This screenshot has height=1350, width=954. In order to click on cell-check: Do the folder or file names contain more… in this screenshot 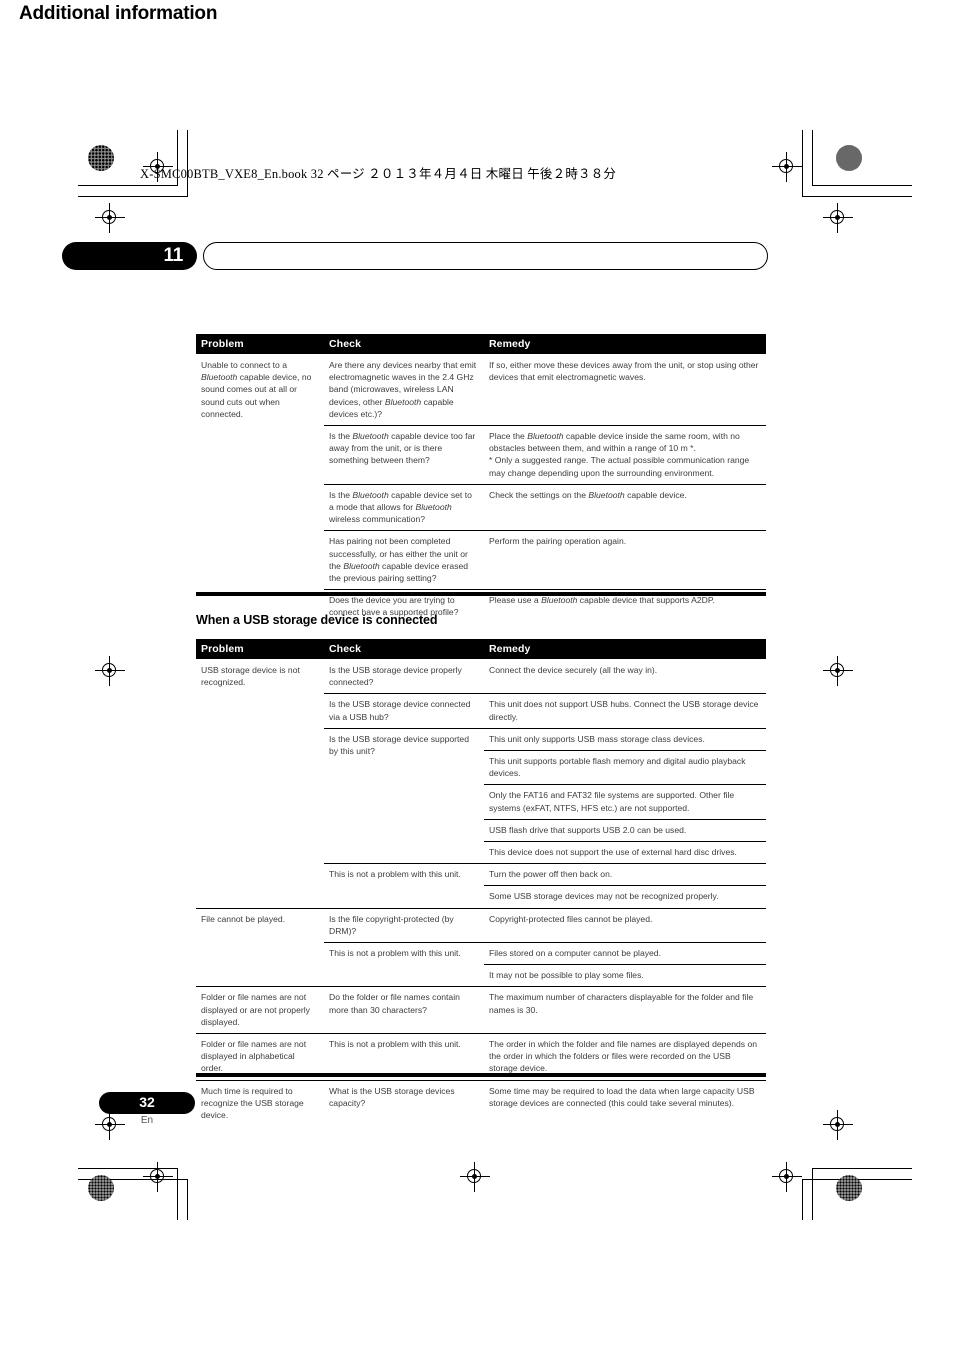, I will do `click(404, 1010)`.